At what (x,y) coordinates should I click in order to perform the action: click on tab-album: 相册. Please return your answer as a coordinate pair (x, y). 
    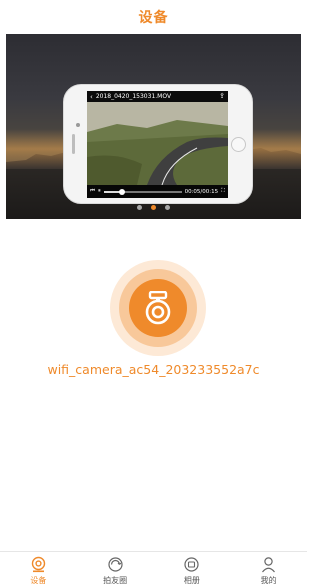
    Looking at the image, I should click on (192, 569).